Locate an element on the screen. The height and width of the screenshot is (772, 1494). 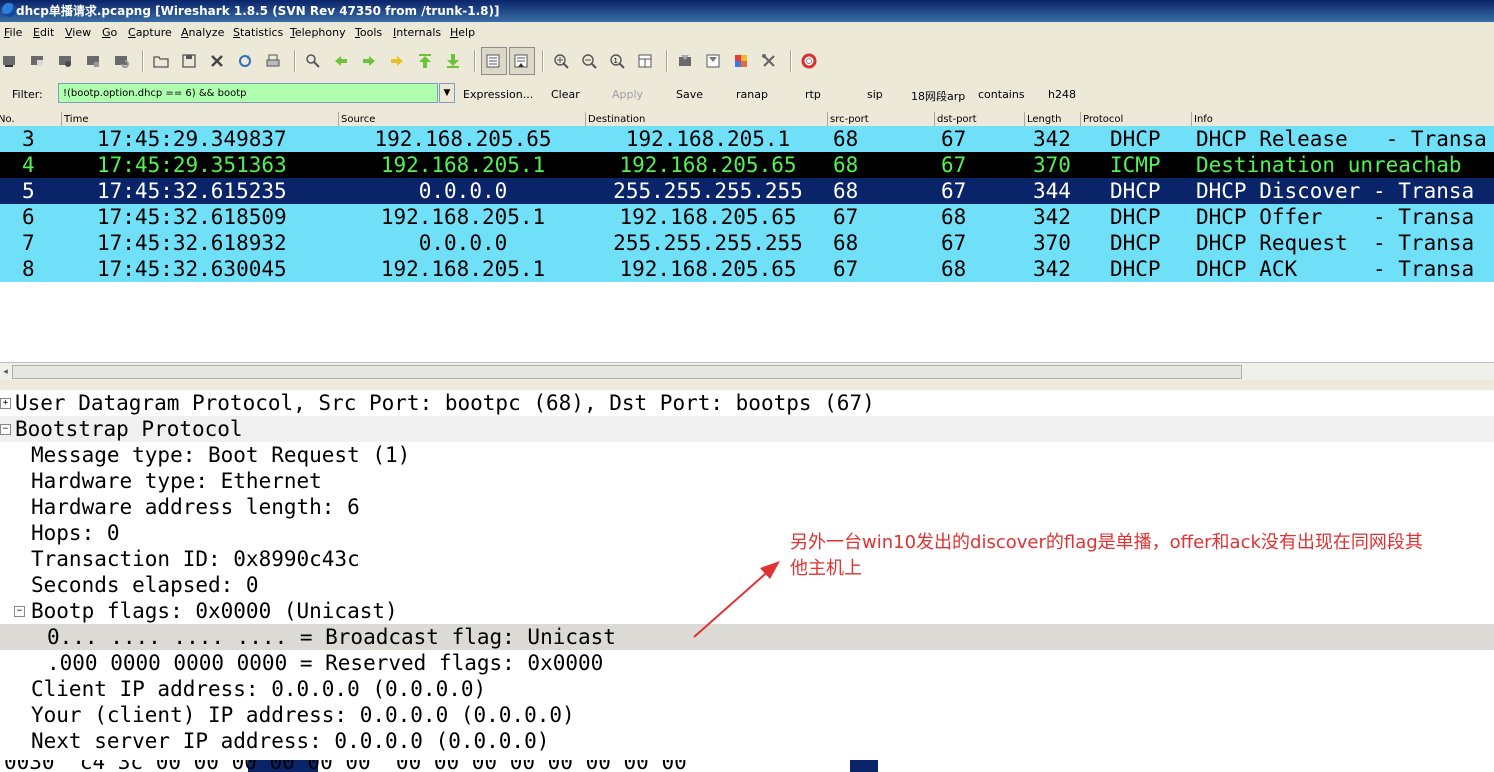
detail-tree-row: Hardware type: Ethernet is located at coordinates (747, 481).